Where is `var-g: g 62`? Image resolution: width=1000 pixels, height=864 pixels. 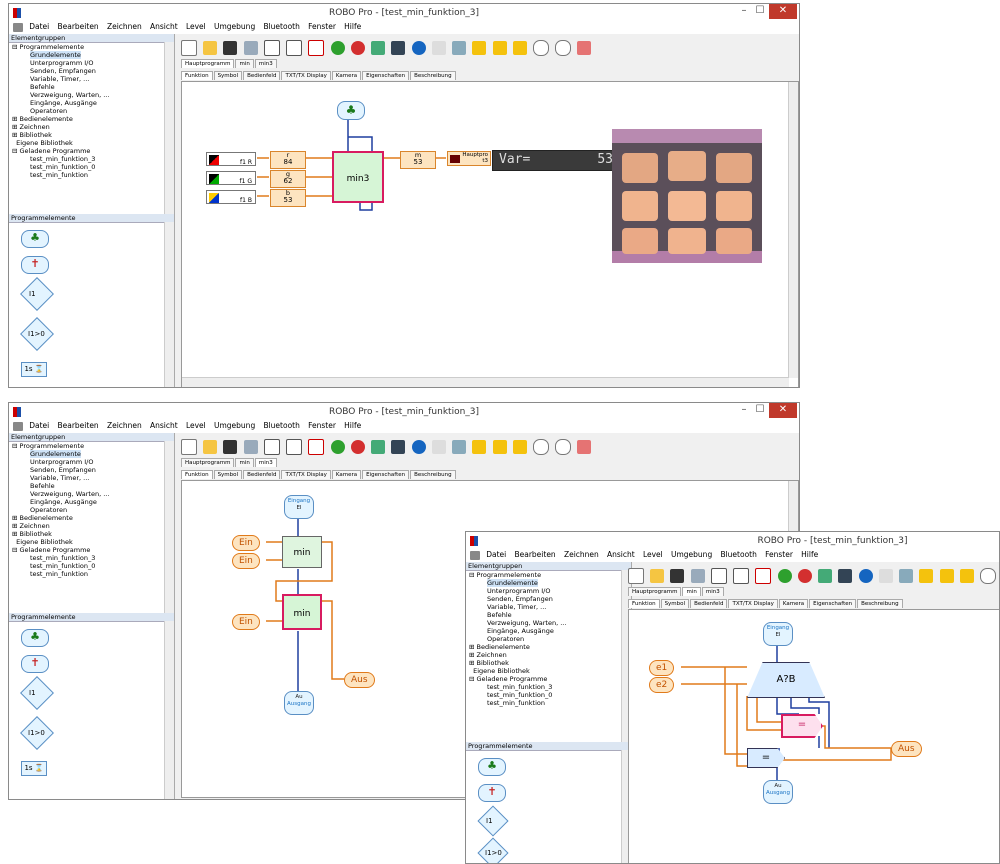
var-g: g 62 is located at coordinates (288, 179).